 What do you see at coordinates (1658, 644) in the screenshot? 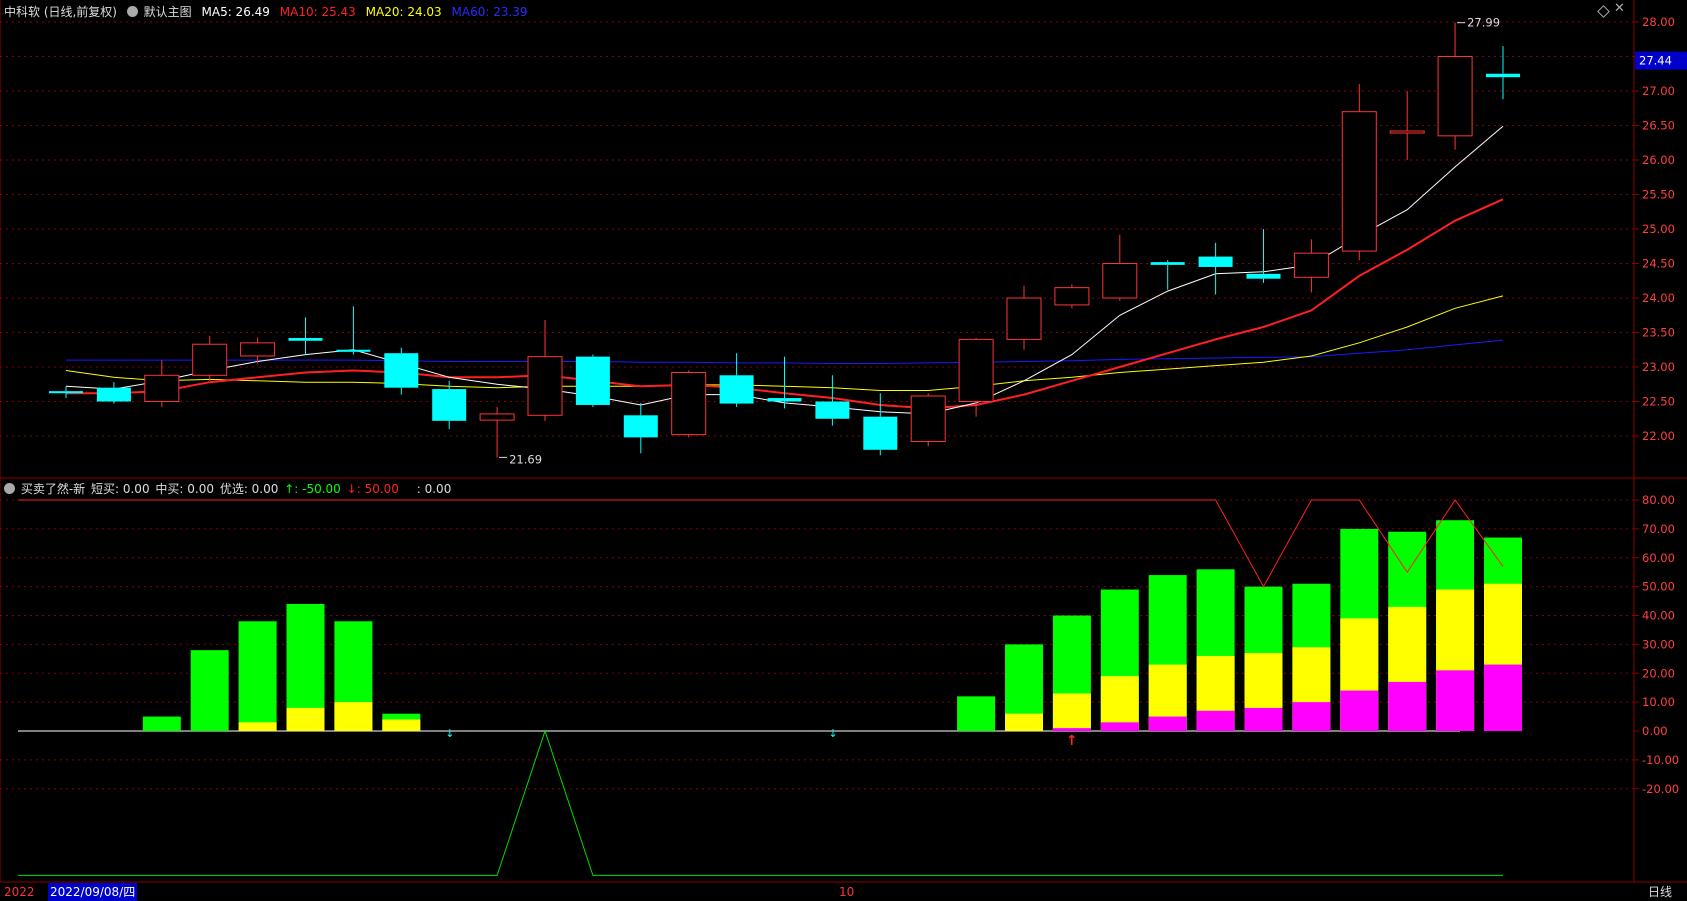
I see `indicator-tick-label: 30.00` at bounding box center [1658, 644].